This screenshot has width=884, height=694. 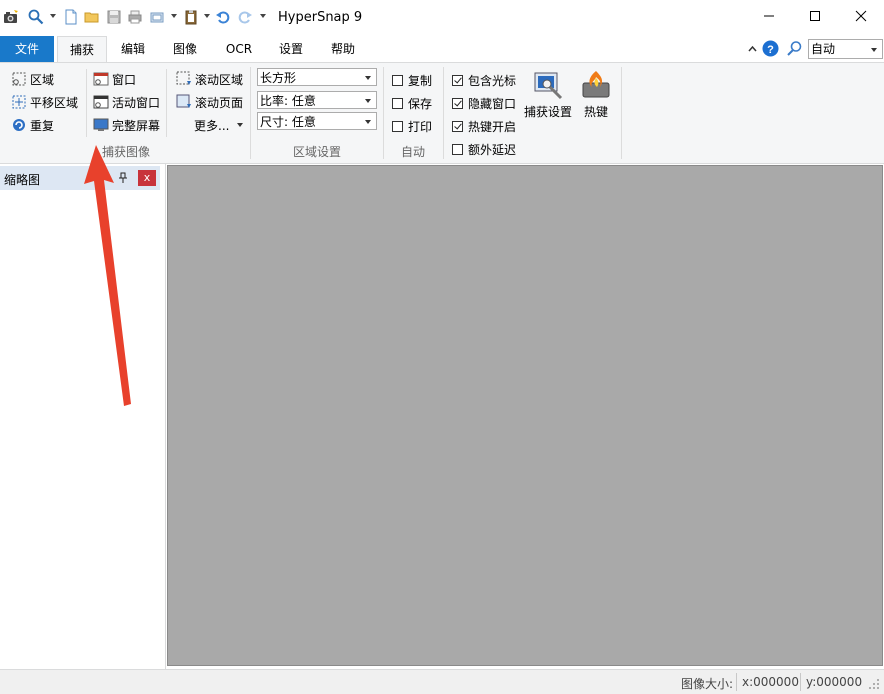 I want to click on zoom-icon, so click(x=36, y=17).